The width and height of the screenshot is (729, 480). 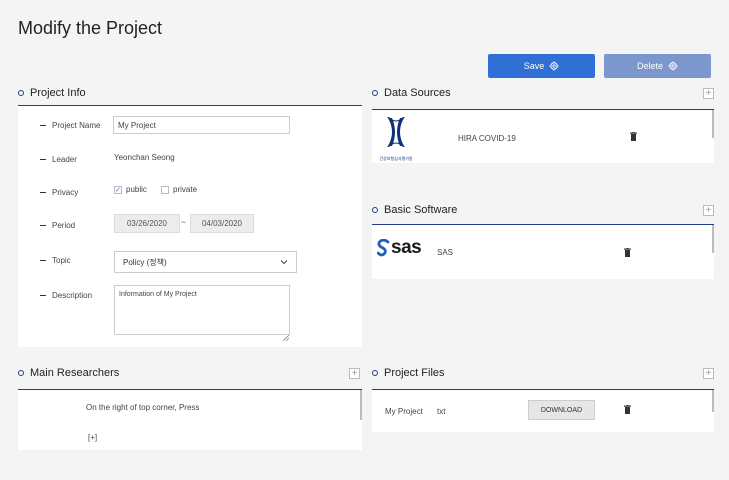 I want to click on save-button: Save, so click(x=541, y=66).